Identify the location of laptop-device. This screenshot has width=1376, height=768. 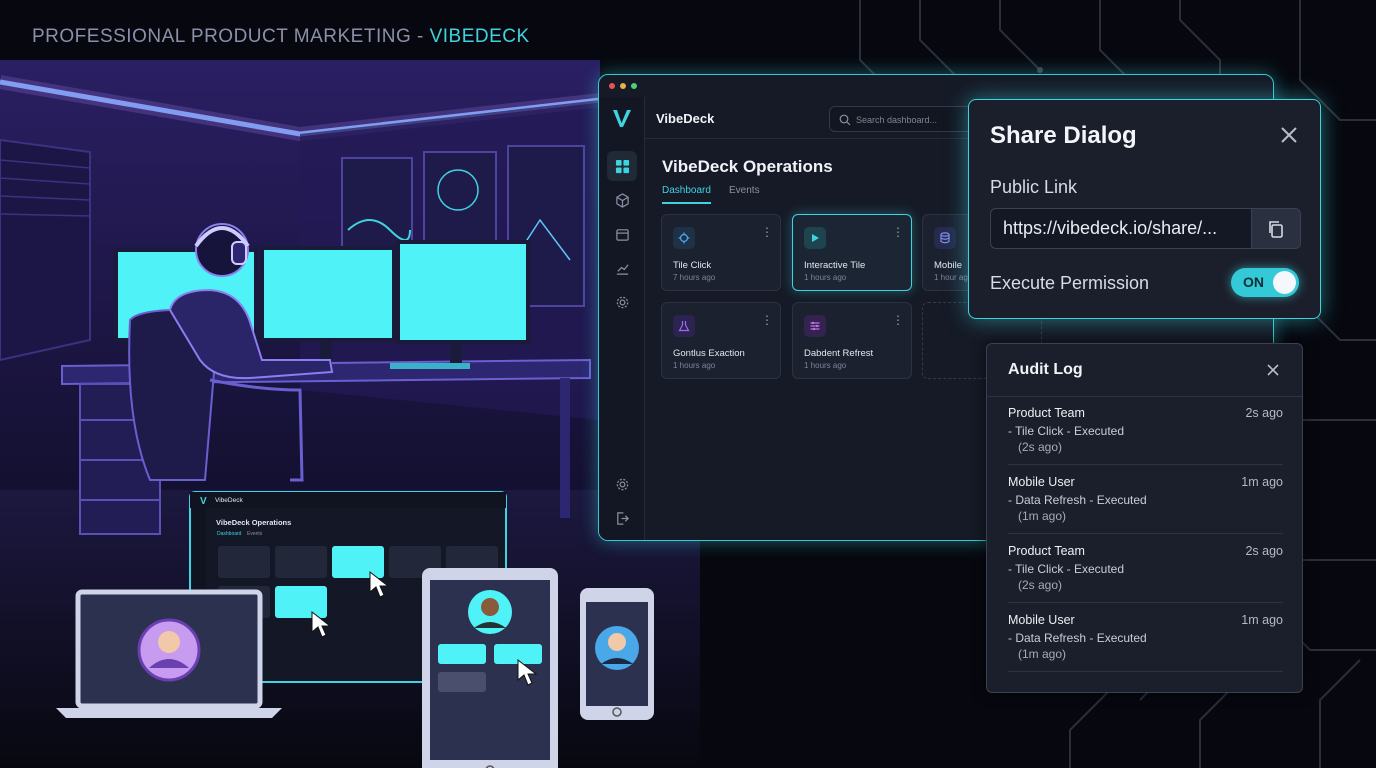
(169, 653).